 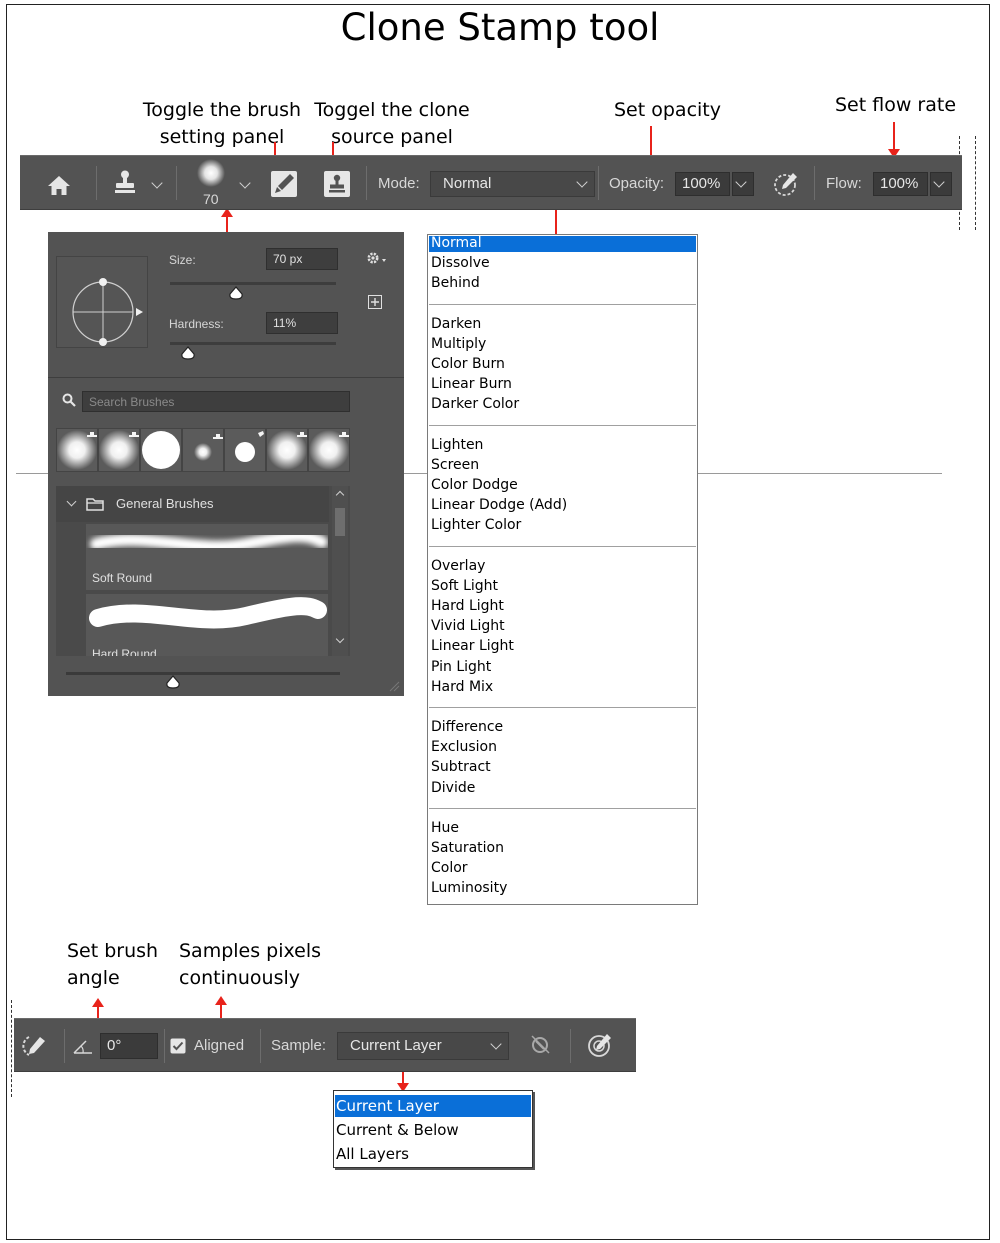 What do you see at coordinates (467, 848) in the screenshot?
I see `blend-mode-item: Saturation` at bounding box center [467, 848].